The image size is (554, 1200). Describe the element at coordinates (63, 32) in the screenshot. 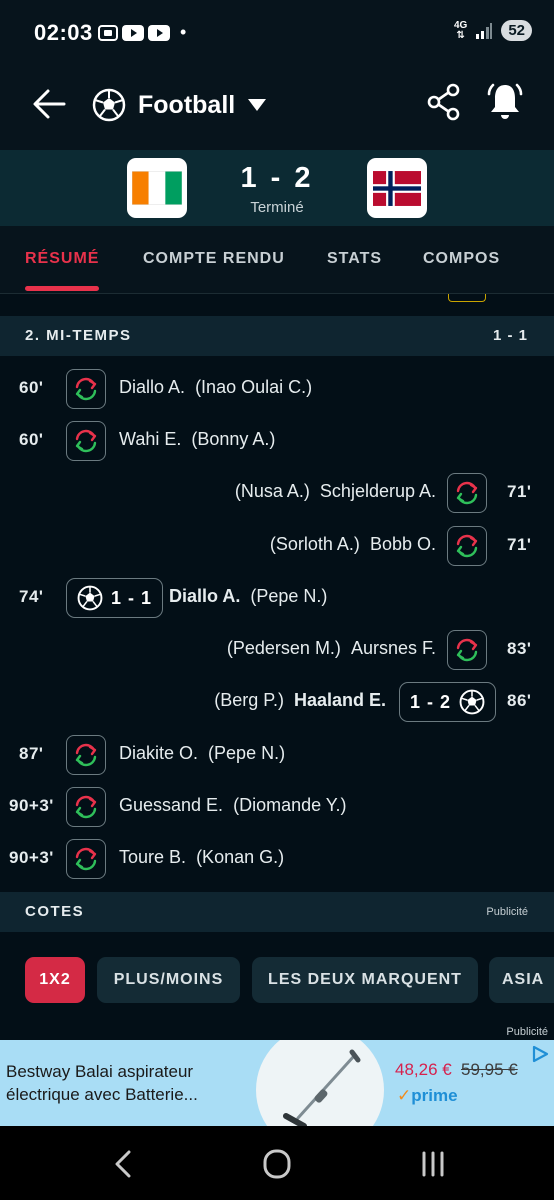

I see `status-time: 02:03` at that location.